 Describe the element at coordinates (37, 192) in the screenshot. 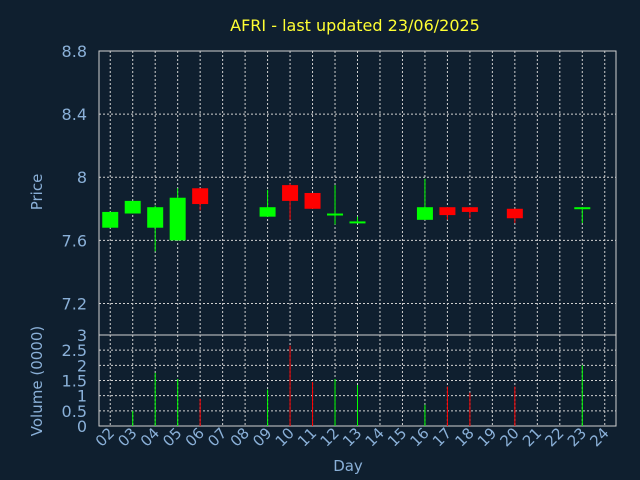

I see `price-axis-label: Price` at that location.